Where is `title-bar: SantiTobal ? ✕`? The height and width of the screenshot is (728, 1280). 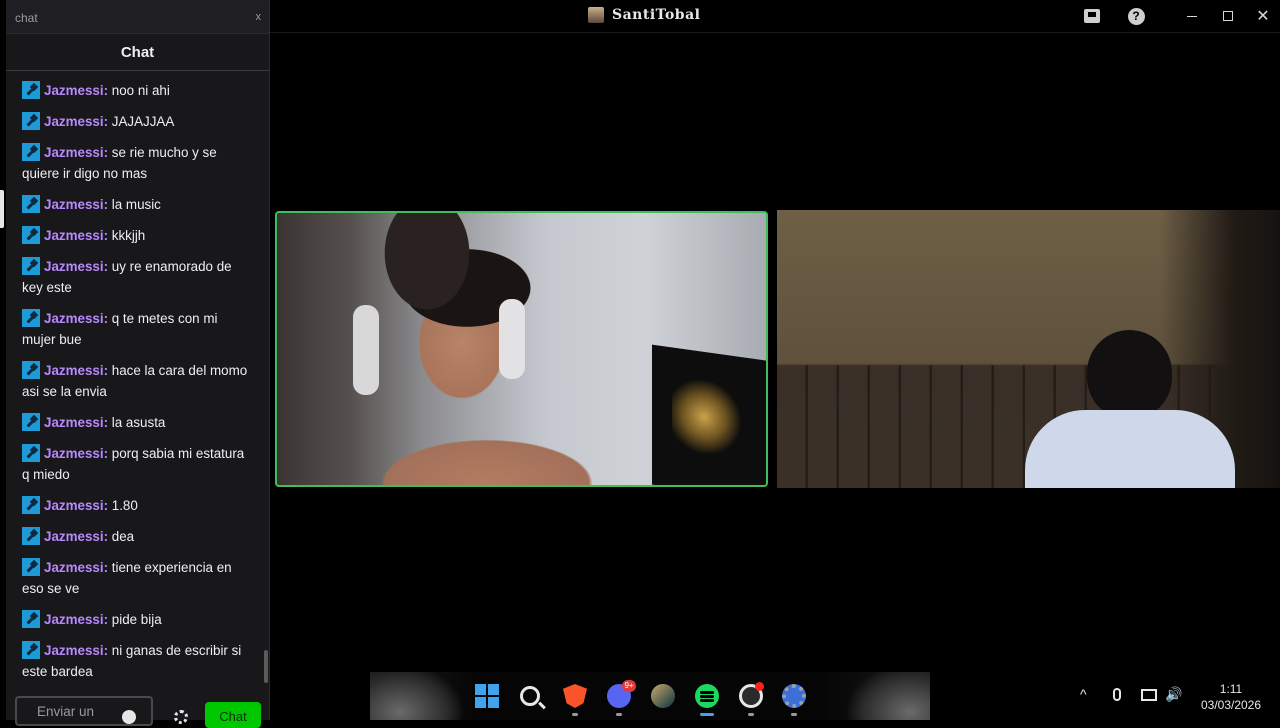
title-bar: SantiTobal ? ✕ is located at coordinates (775, 16).